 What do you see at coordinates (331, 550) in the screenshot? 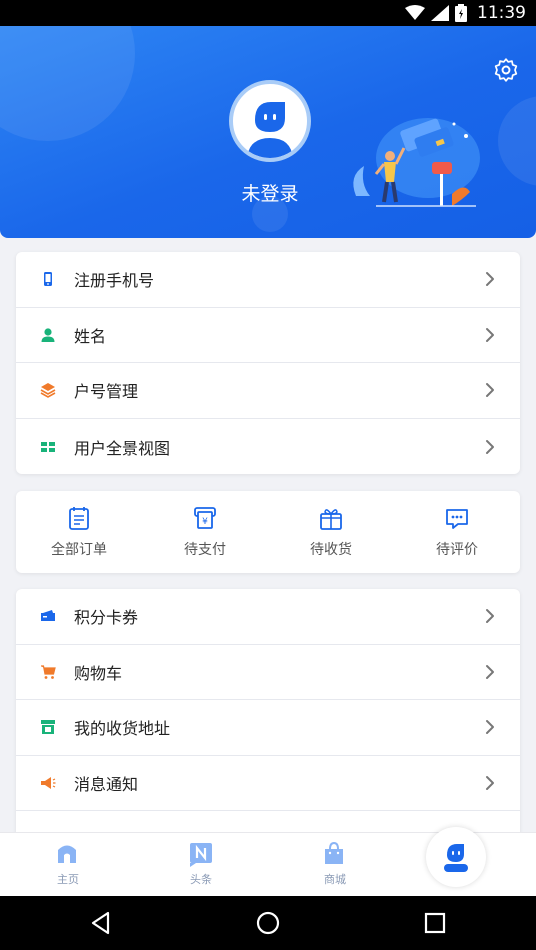
I see `order-status-label: 待收货` at bounding box center [331, 550].